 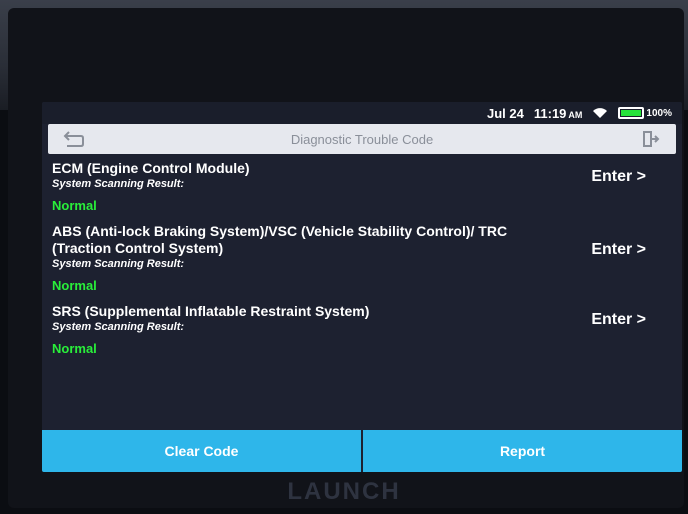 I want to click on title-bar: Diagnostic Trouble Code, so click(x=362, y=139).